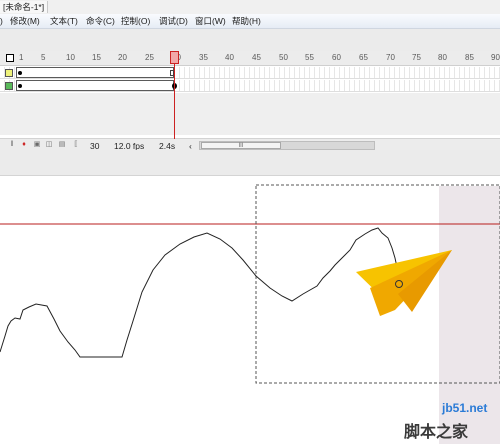  What do you see at coordinates (210, 21) in the screenshot?
I see `menu-window: 窗口(W)` at bounding box center [210, 21].